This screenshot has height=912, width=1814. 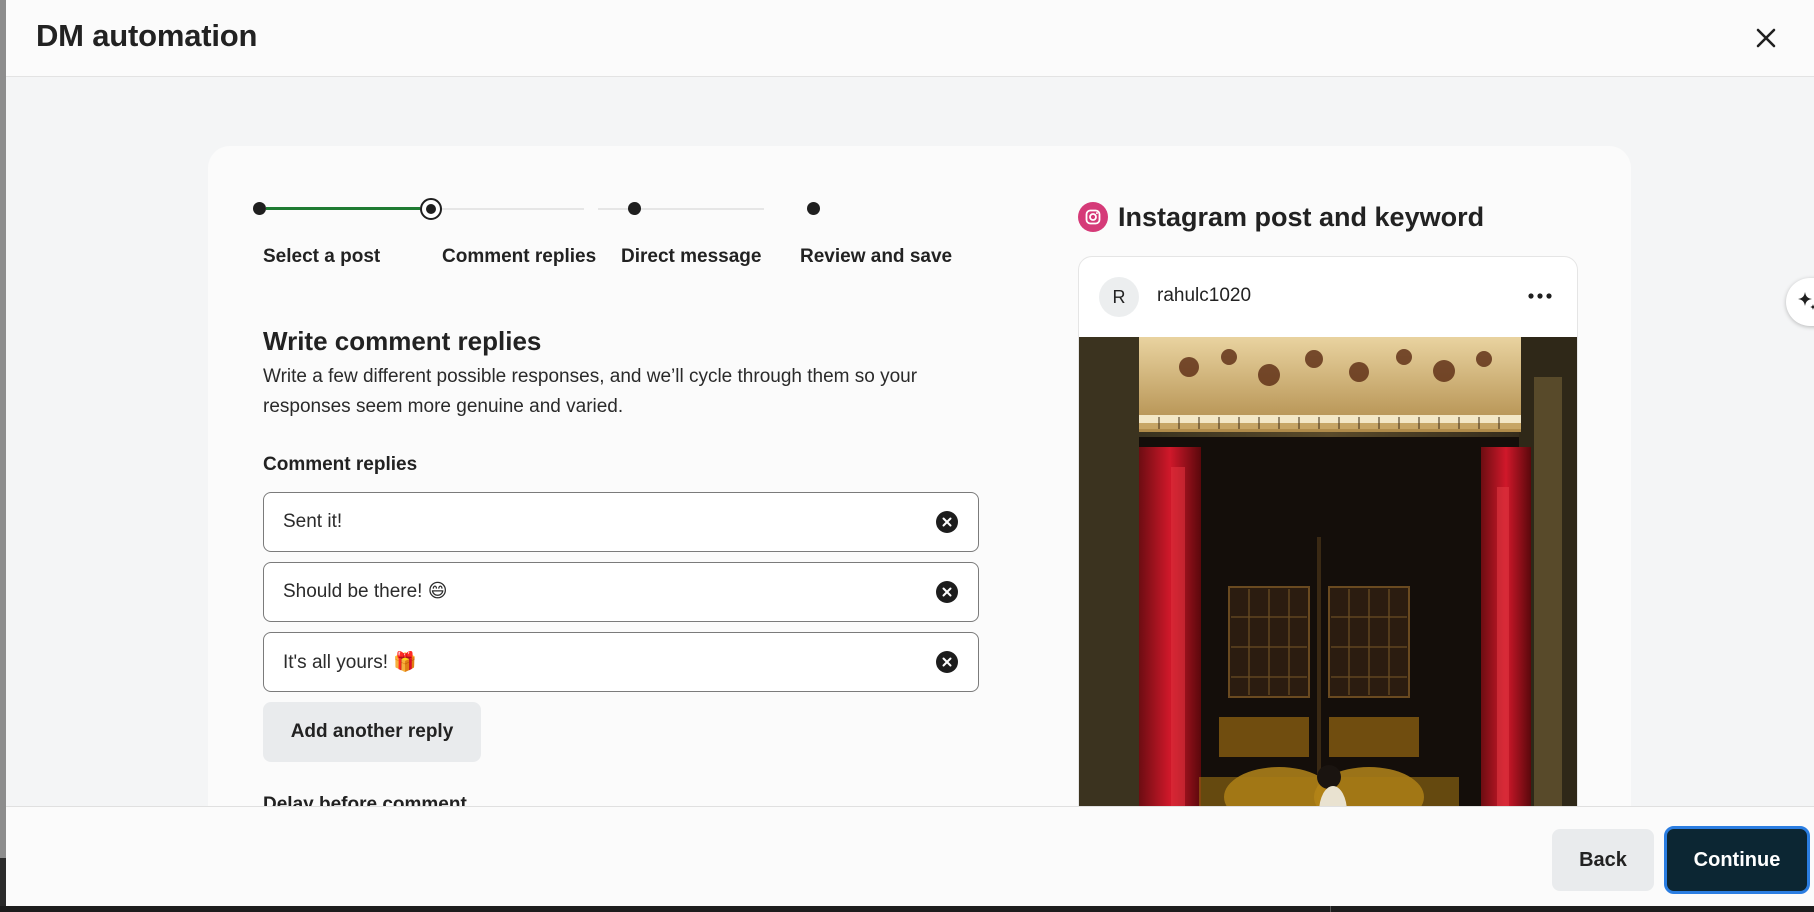 I want to click on ai-assistant-button, so click(x=1800, y=302).